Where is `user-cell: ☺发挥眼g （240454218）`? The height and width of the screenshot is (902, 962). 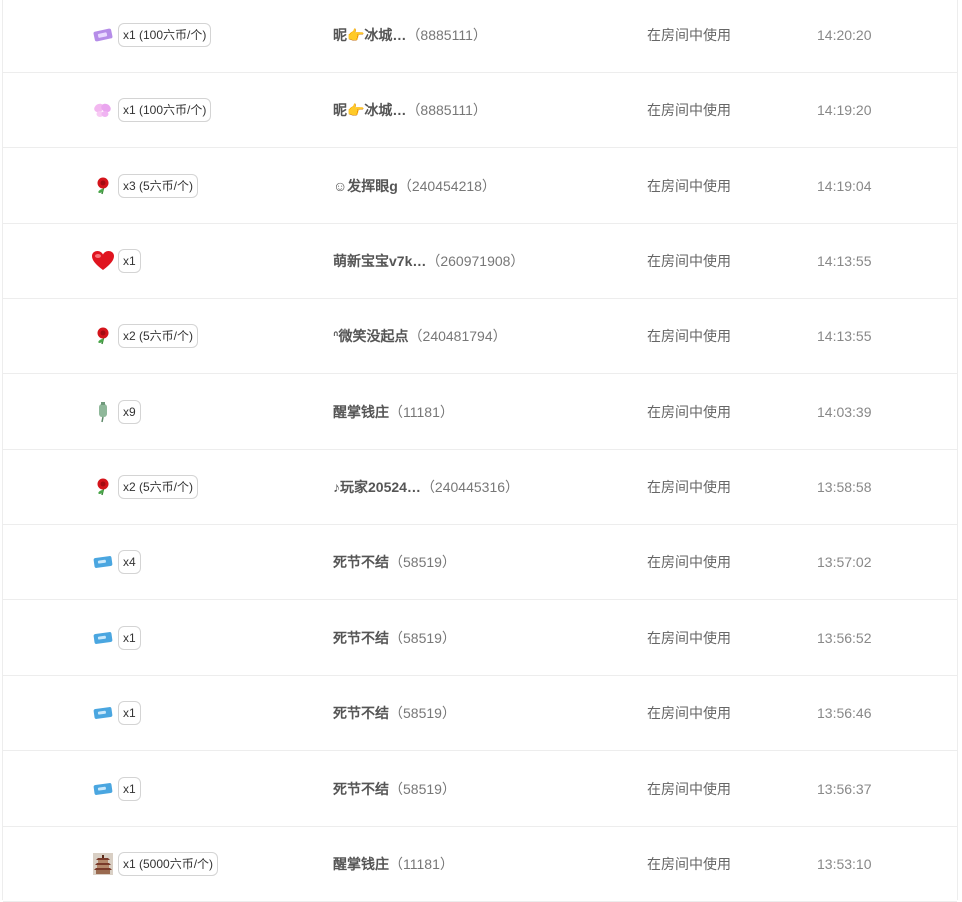 user-cell: ☺发挥眼g （240454218） is located at coordinates (414, 186).